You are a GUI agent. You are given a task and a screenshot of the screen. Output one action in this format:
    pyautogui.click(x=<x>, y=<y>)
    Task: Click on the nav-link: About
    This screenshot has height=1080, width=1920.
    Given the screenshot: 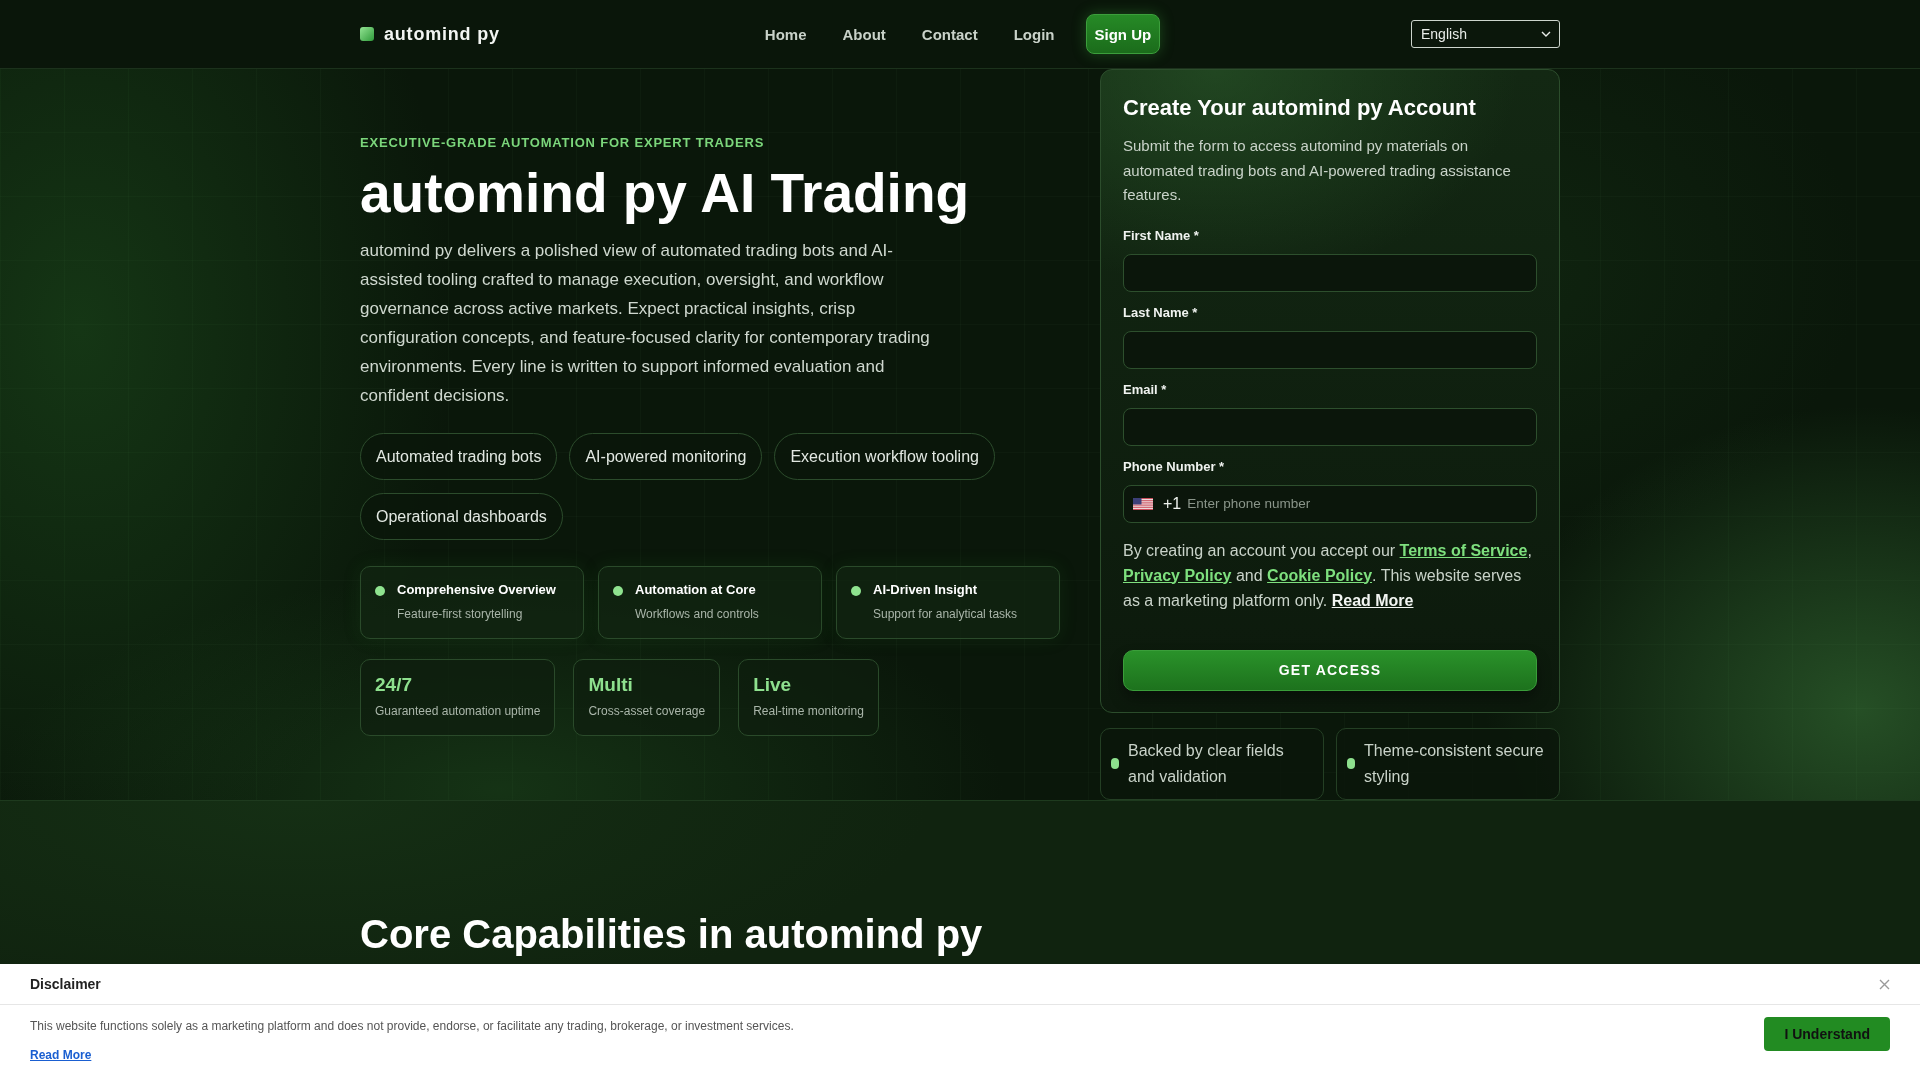 What is the action you would take?
    pyautogui.click(x=864, y=34)
    